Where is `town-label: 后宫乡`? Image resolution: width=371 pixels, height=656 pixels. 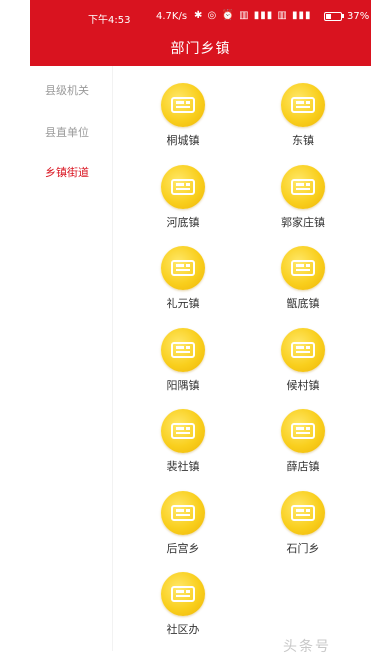
town-label: 后宫乡 is located at coordinates (183, 548).